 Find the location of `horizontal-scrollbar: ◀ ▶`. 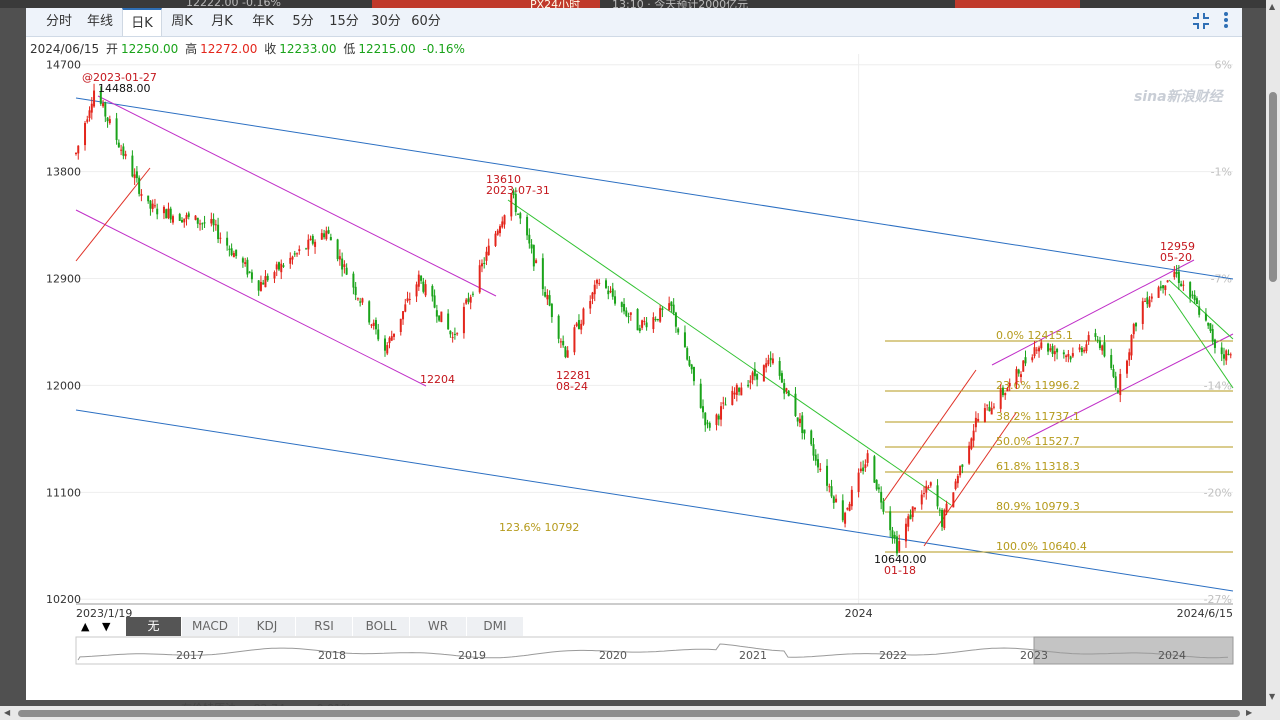

horizontal-scrollbar: ◀ ▶ is located at coordinates (633, 713).